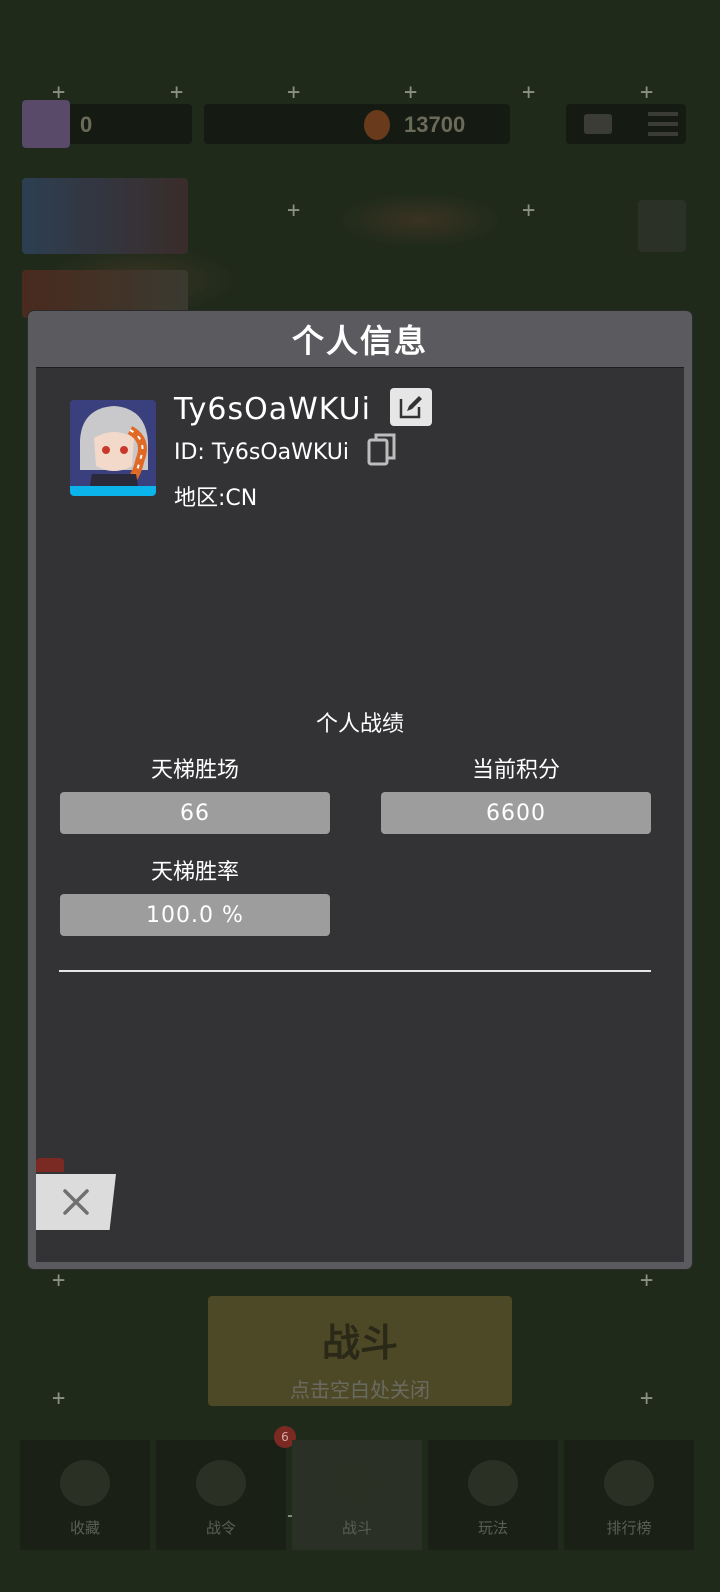 The image size is (720, 1592). What do you see at coordinates (357, 1483) in the screenshot?
I see `crossed-swords-icon` at bounding box center [357, 1483].